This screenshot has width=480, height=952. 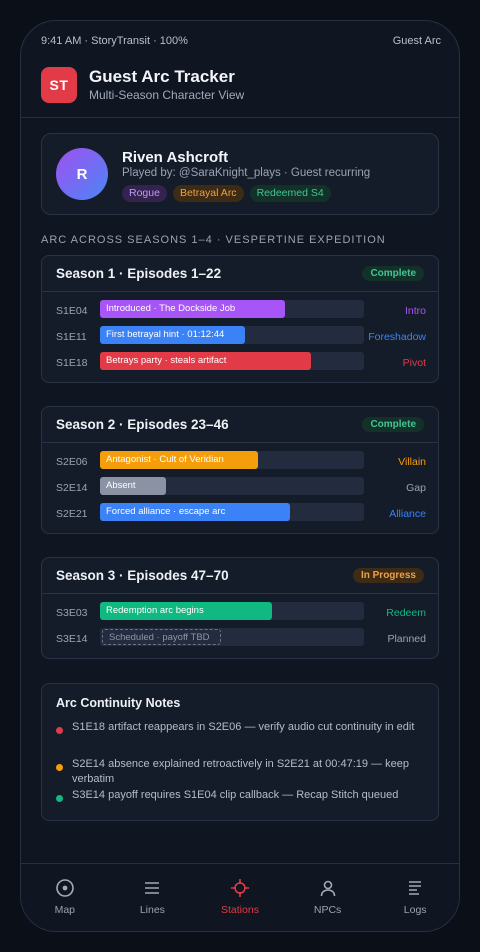 What do you see at coordinates (416, 488) in the screenshot?
I see `arc-role: Gap` at bounding box center [416, 488].